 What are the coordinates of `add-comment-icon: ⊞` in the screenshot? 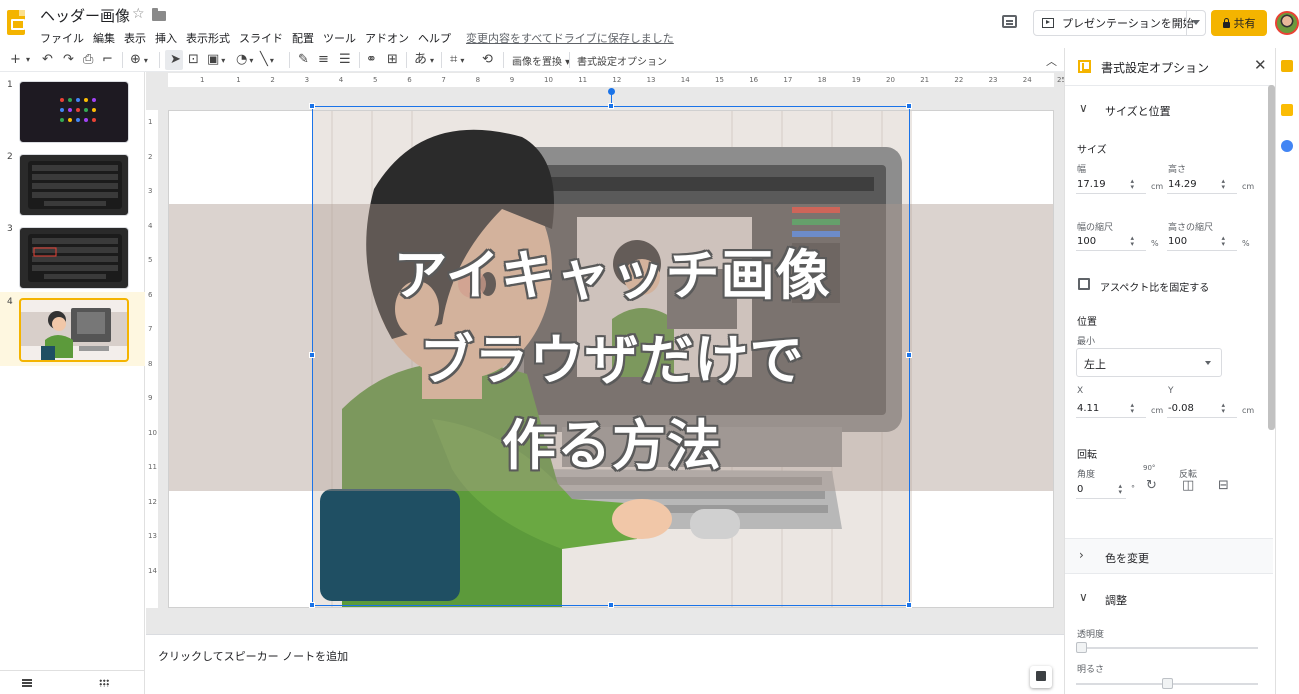 It's located at (392, 60).